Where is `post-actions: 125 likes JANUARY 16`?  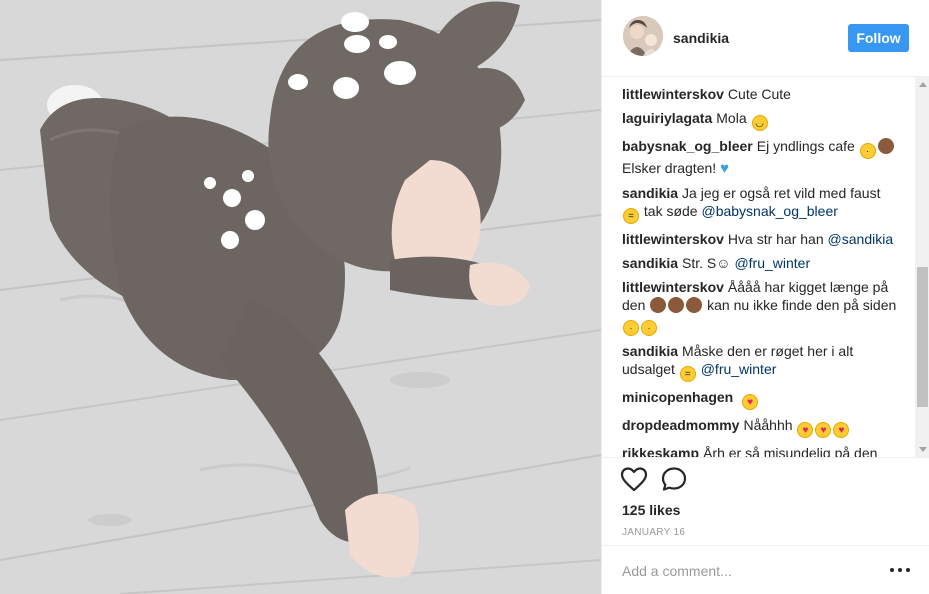
post-actions: 125 likes JANUARY 16 is located at coordinates (765, 501).